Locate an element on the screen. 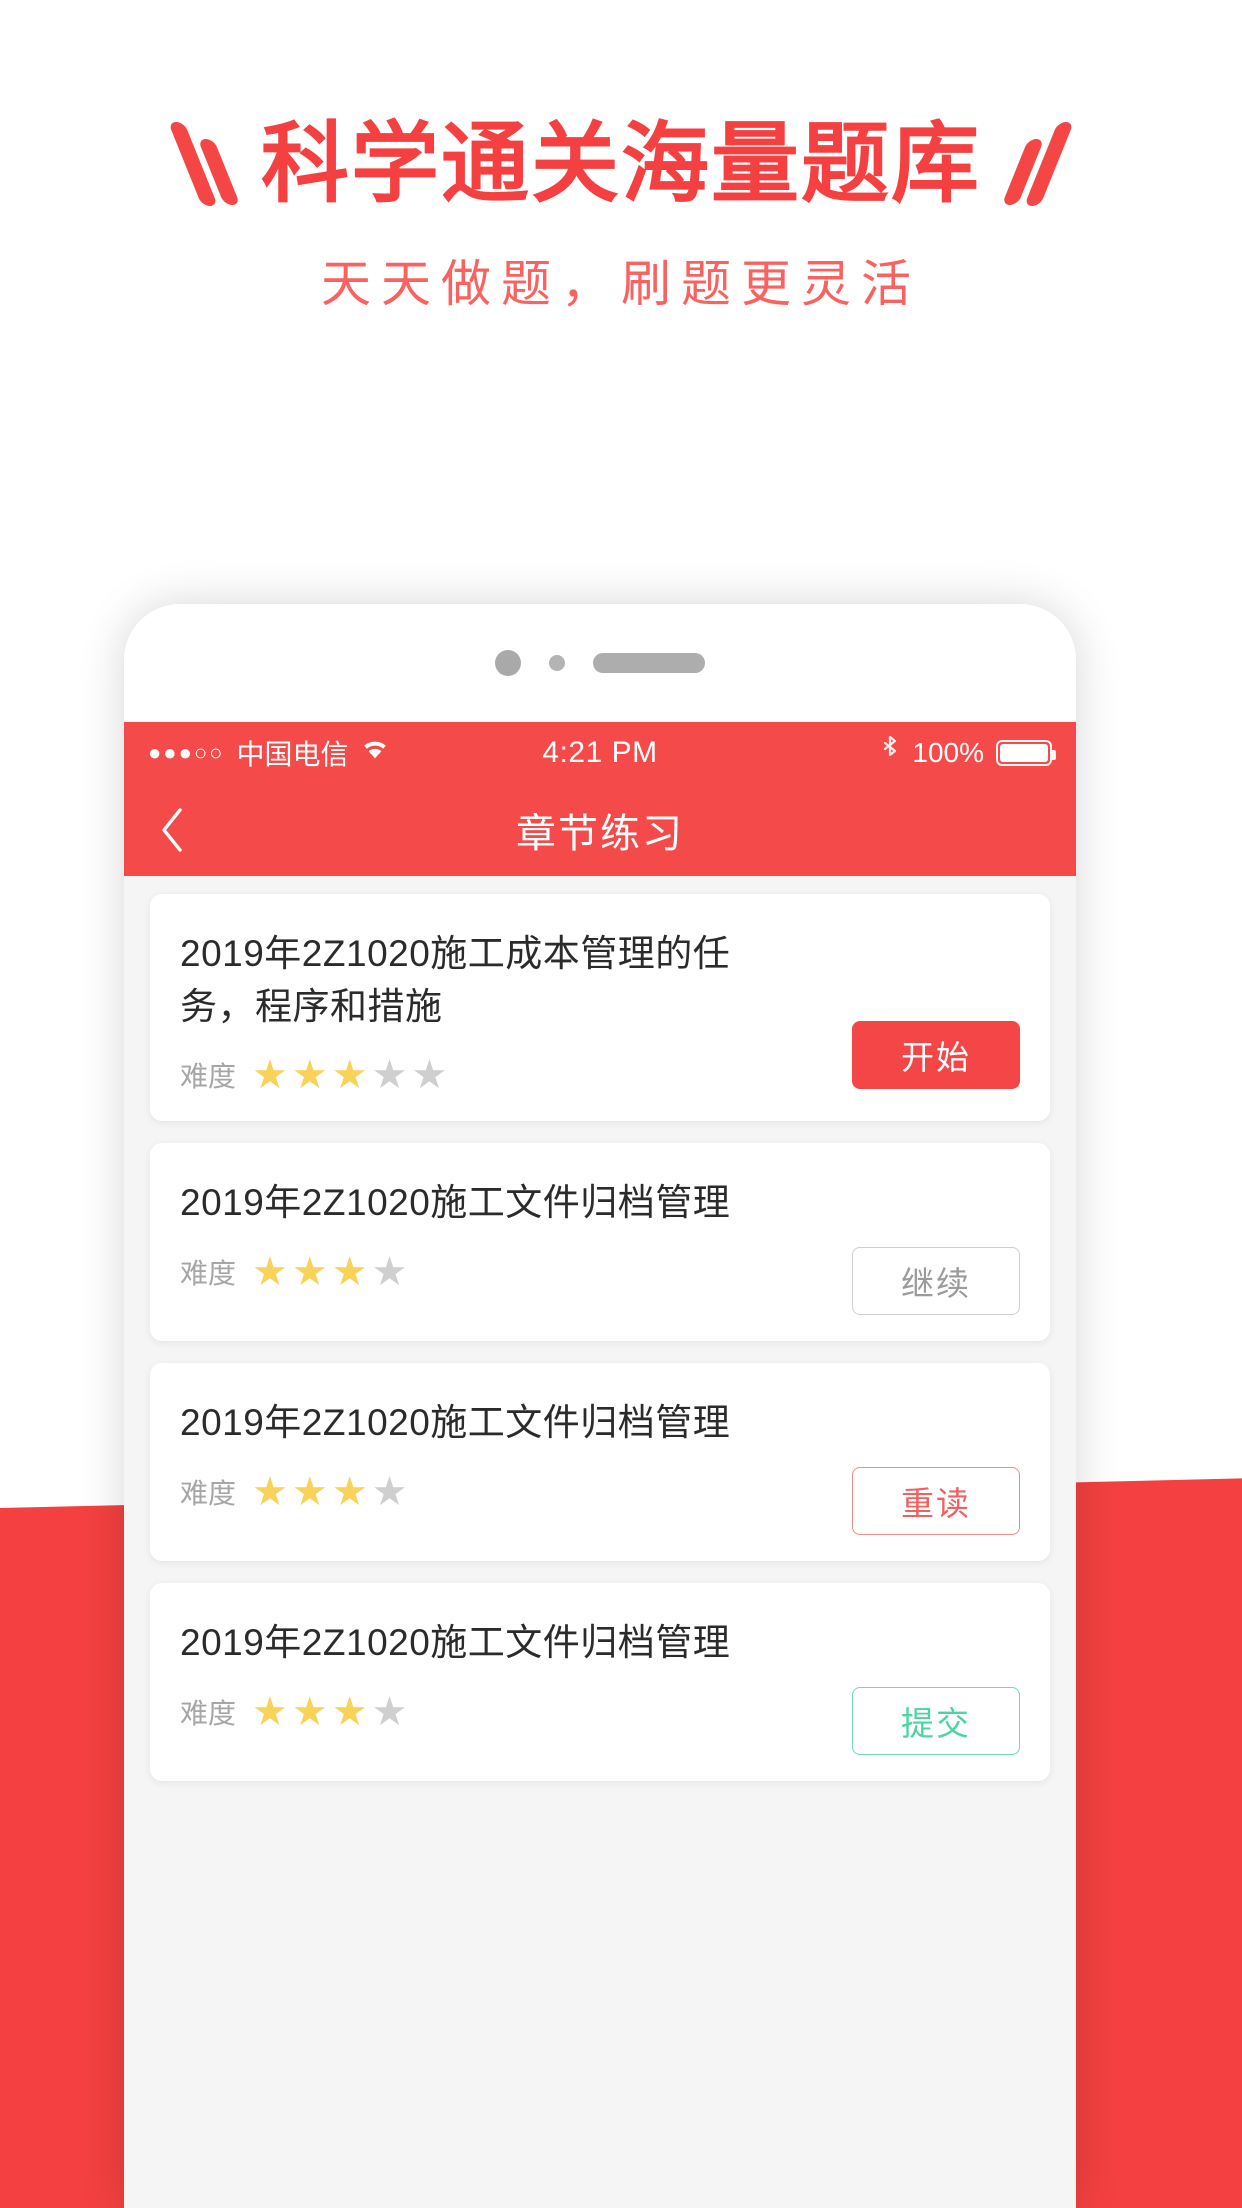  nav-title: 章节练习 is located at coordinates (600, 834).